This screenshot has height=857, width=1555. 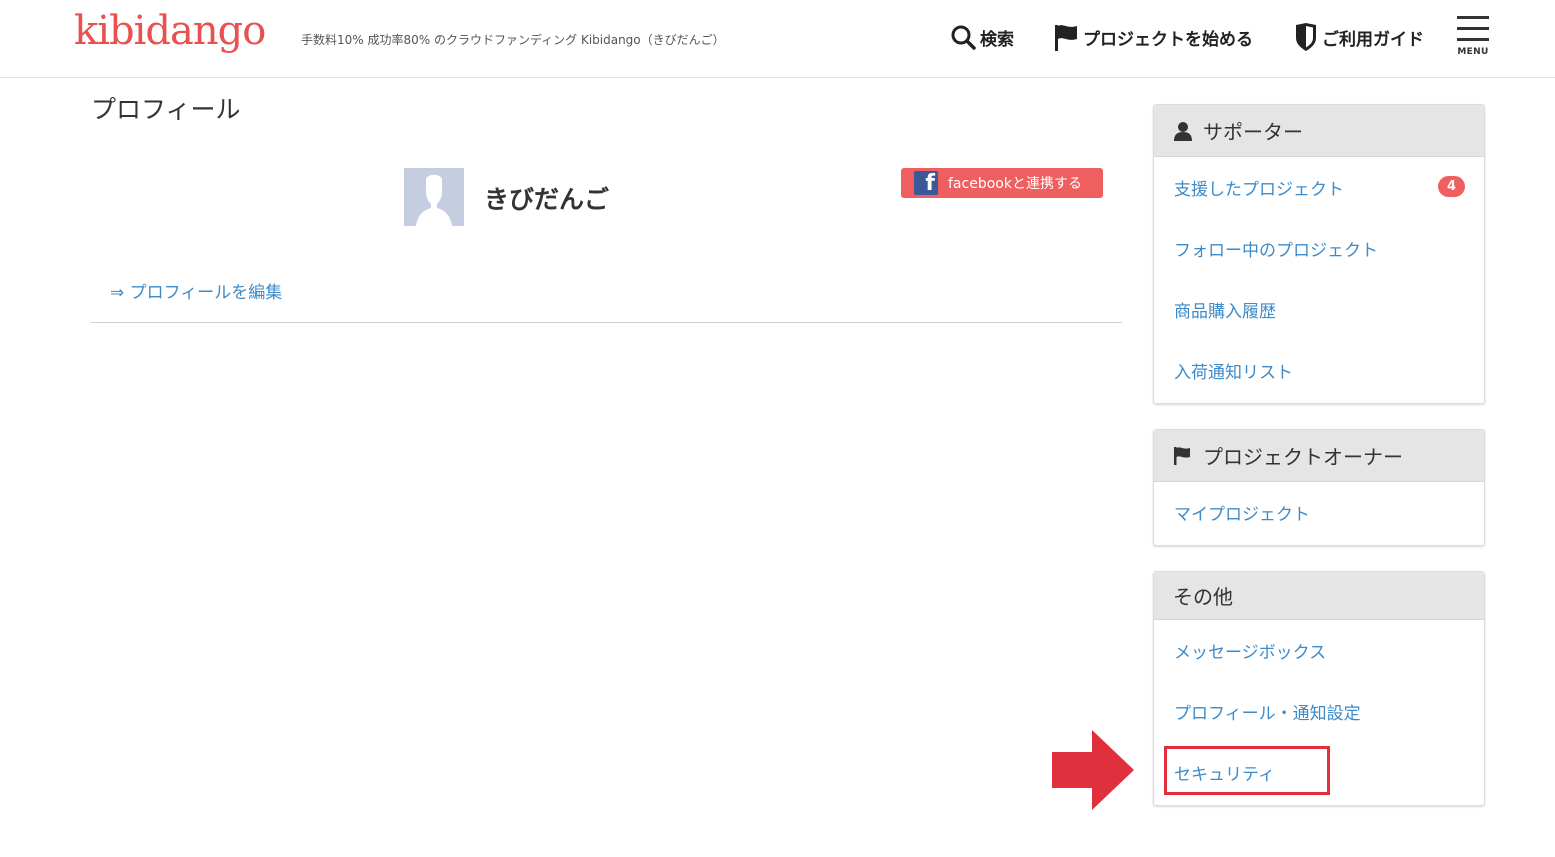 I want to click on site-logo: kibidango, so click(x=170, y=31).